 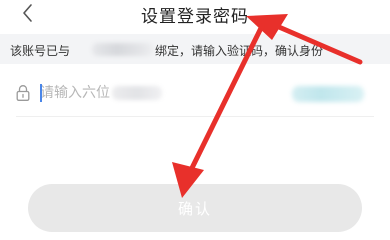 What do you see at coordinates (137, 93) in the screenshot?
I see `blurred-placeholder-tail` at bounding box center [137, 93].